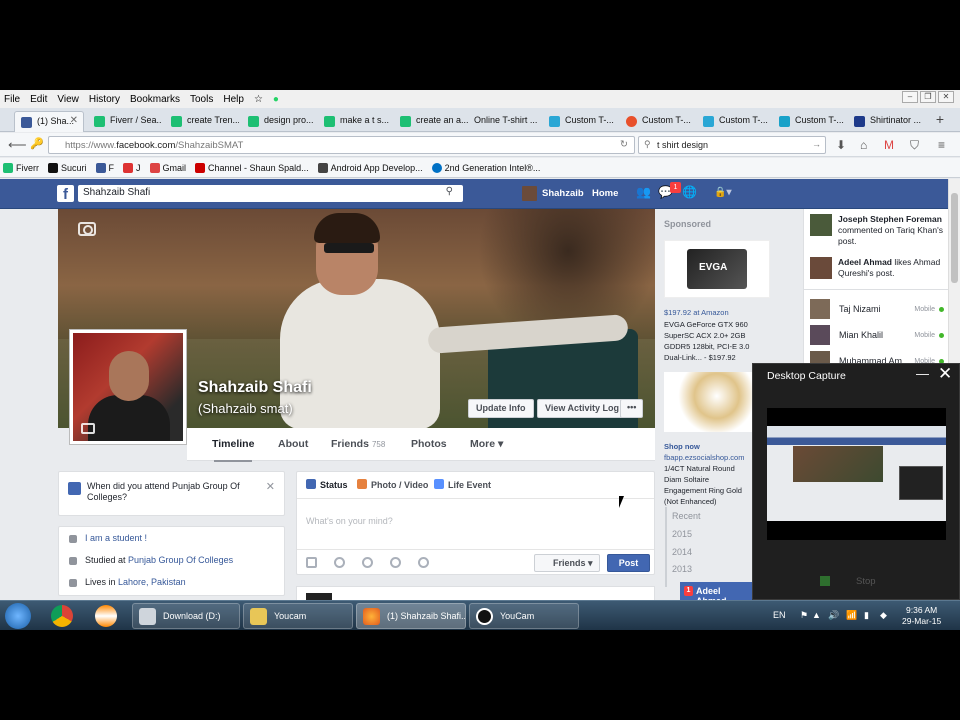 The image size is (960, 720). Describe the element at coordinates (38, 99) in the screenshot. I see `menu-edit: Edit` at that location.